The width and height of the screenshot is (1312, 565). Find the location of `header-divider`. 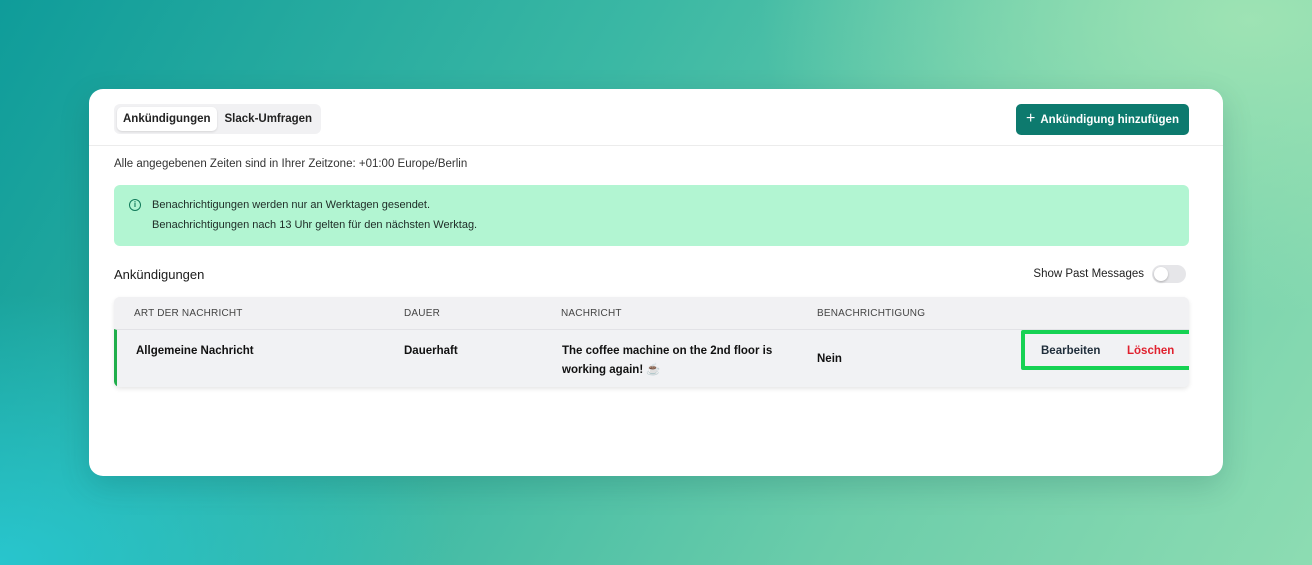

header-divider is located at coordinates (656, 145).